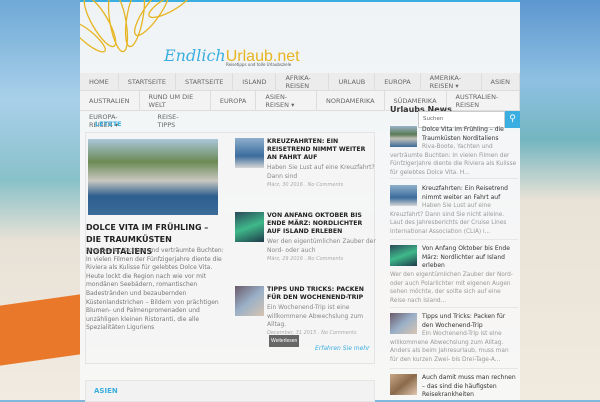  Describe the element at coordinates (512, 119) in the screenshot. I see `search-icon: ⚲` at that location.